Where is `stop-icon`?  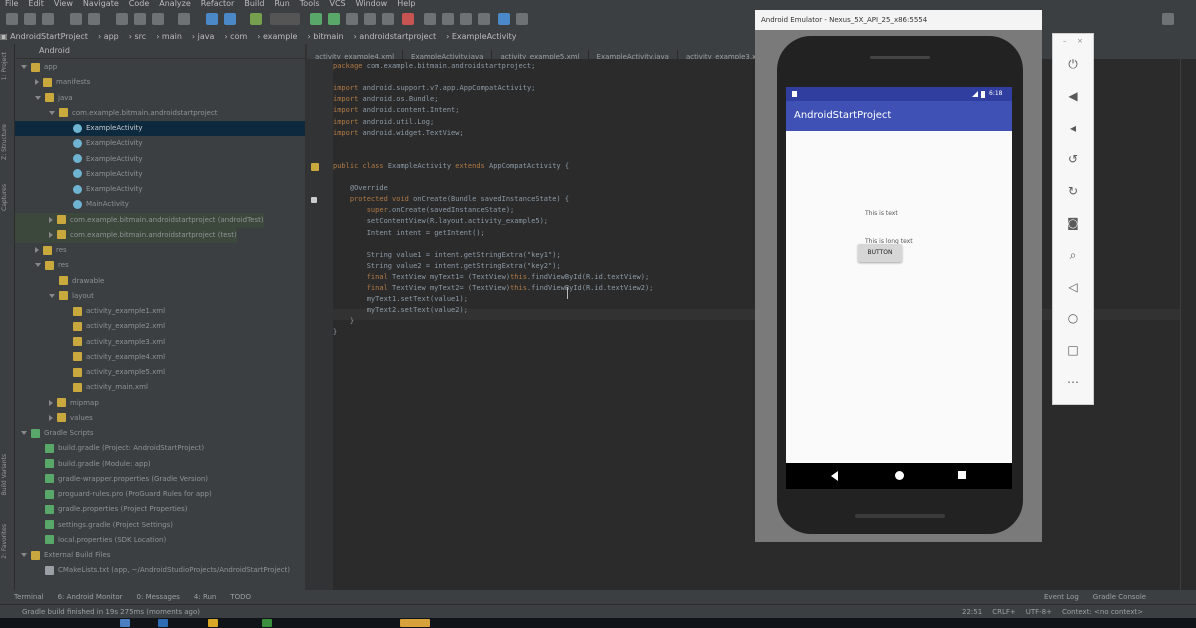 stop-icon is located at coordinates (408, 19).